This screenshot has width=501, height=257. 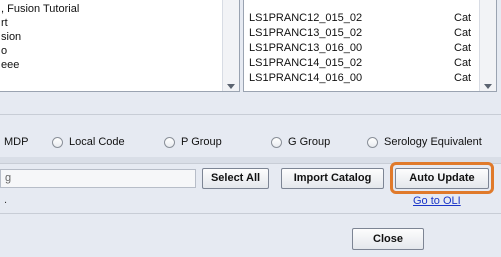 I want to click on button-label: Close, so click(x=388, y=239).